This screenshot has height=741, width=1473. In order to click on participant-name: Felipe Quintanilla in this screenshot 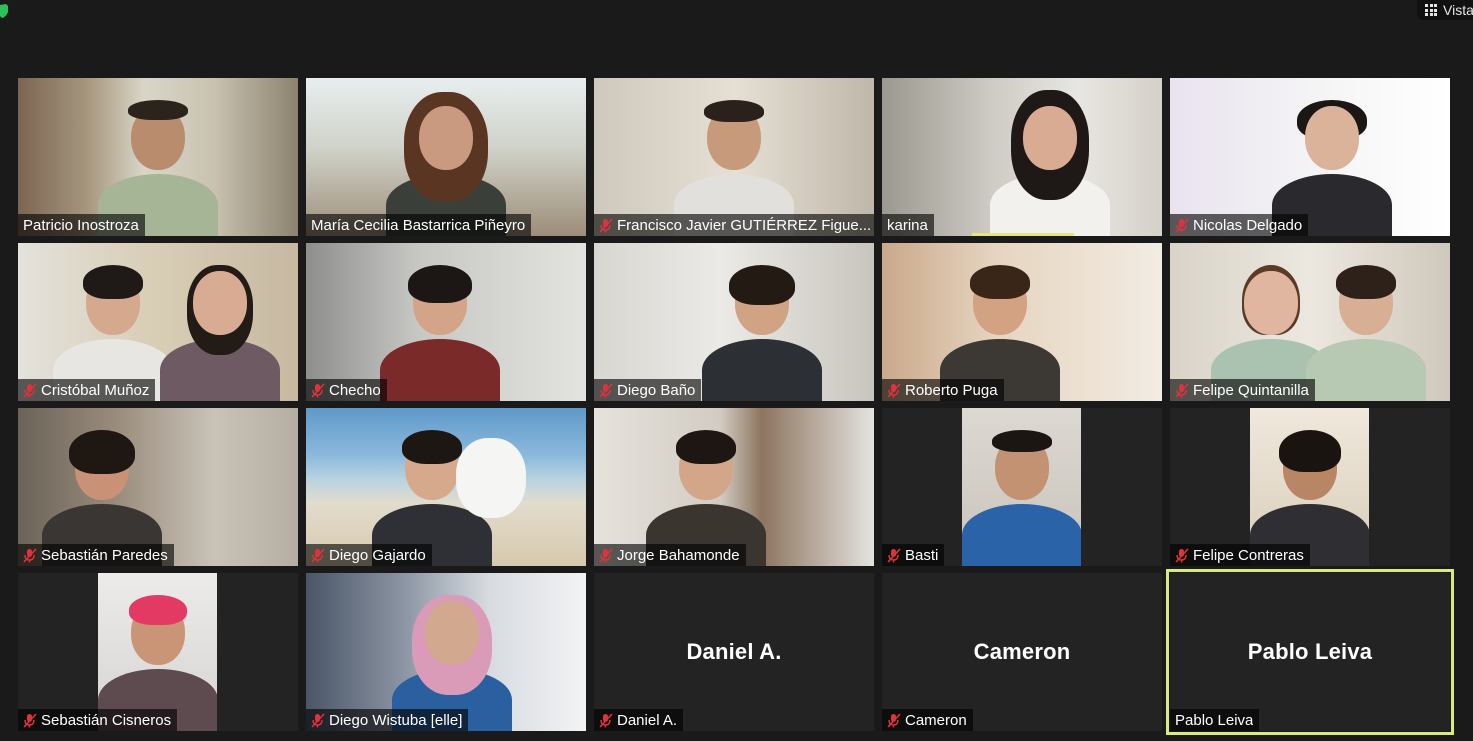, I will do `click(1251, 390)`.